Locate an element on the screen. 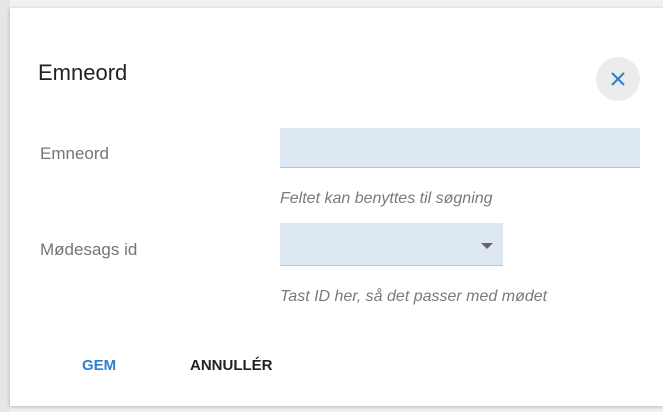  keyword-label: Emneord is located at coordinates (74, 153).